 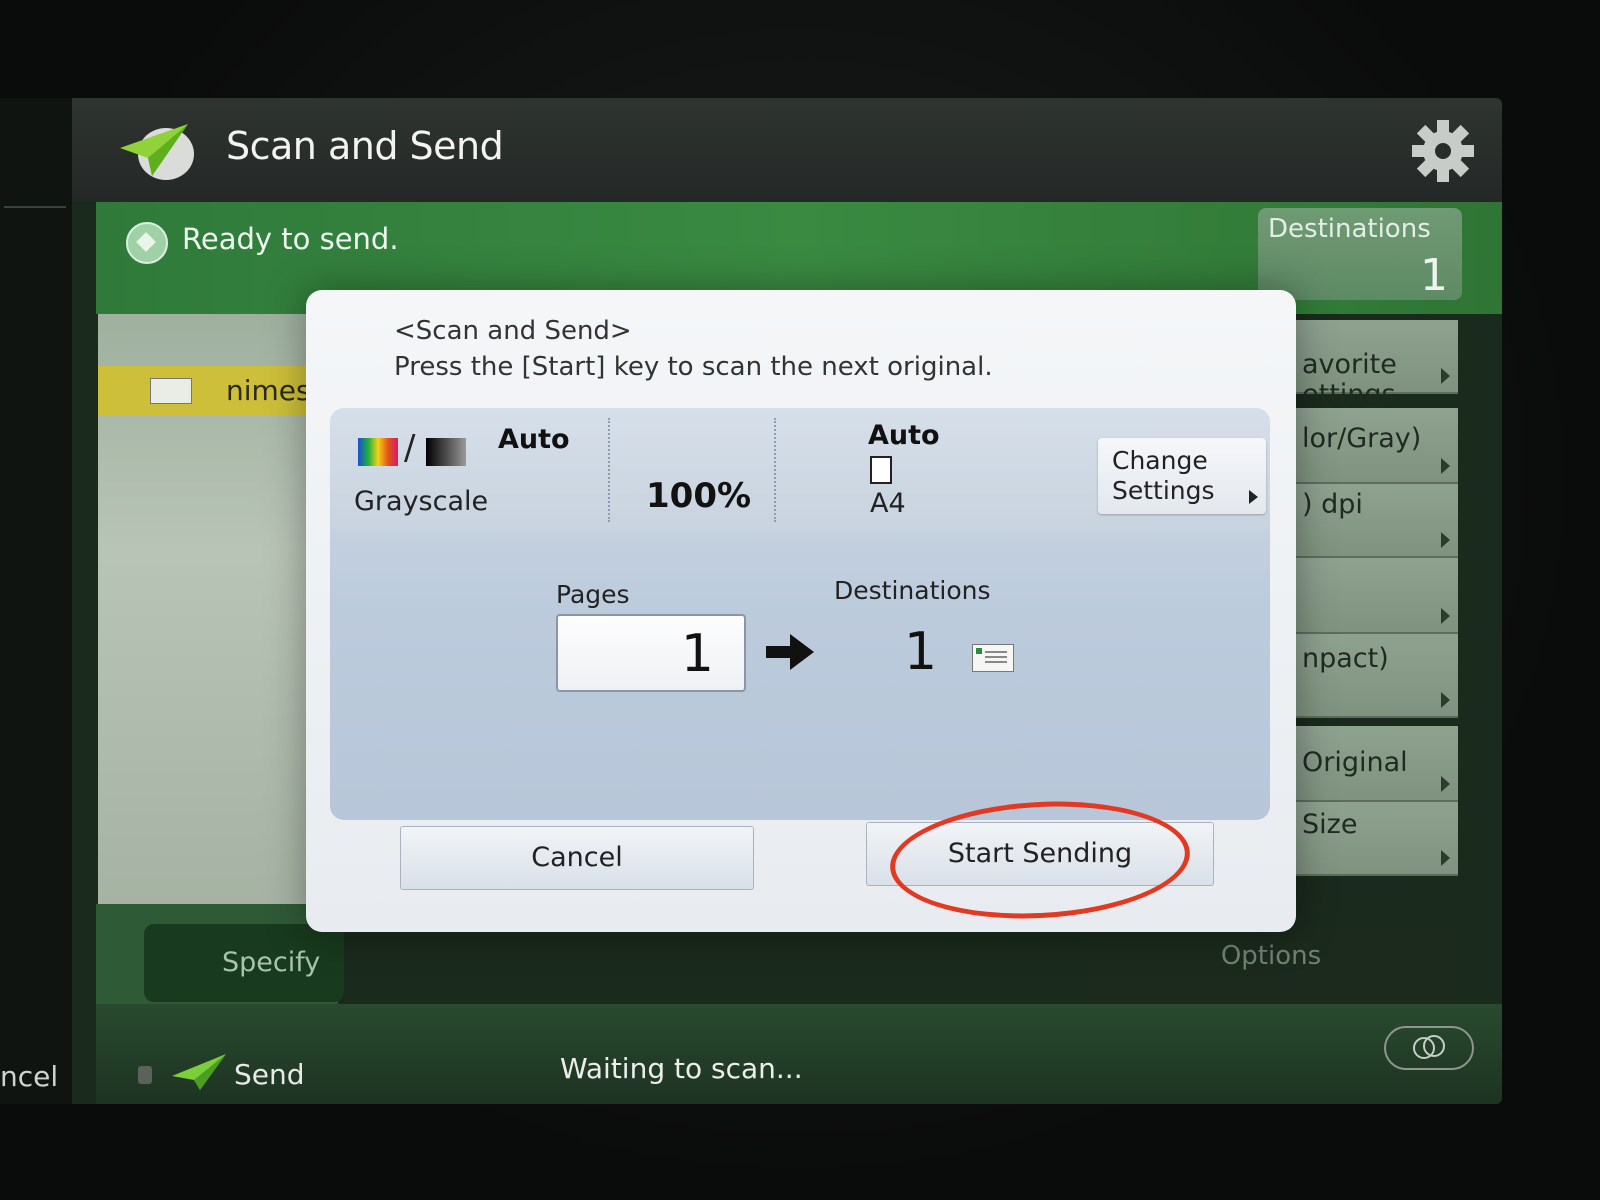 I want to click on color-mode-icon, so click(x=378, y=452).